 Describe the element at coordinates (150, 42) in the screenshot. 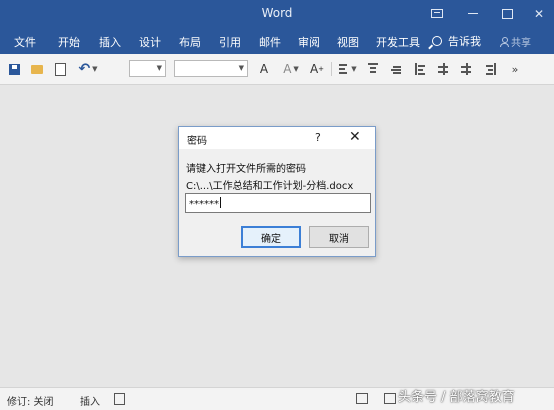

I see `tab-design: 设计` at that location.